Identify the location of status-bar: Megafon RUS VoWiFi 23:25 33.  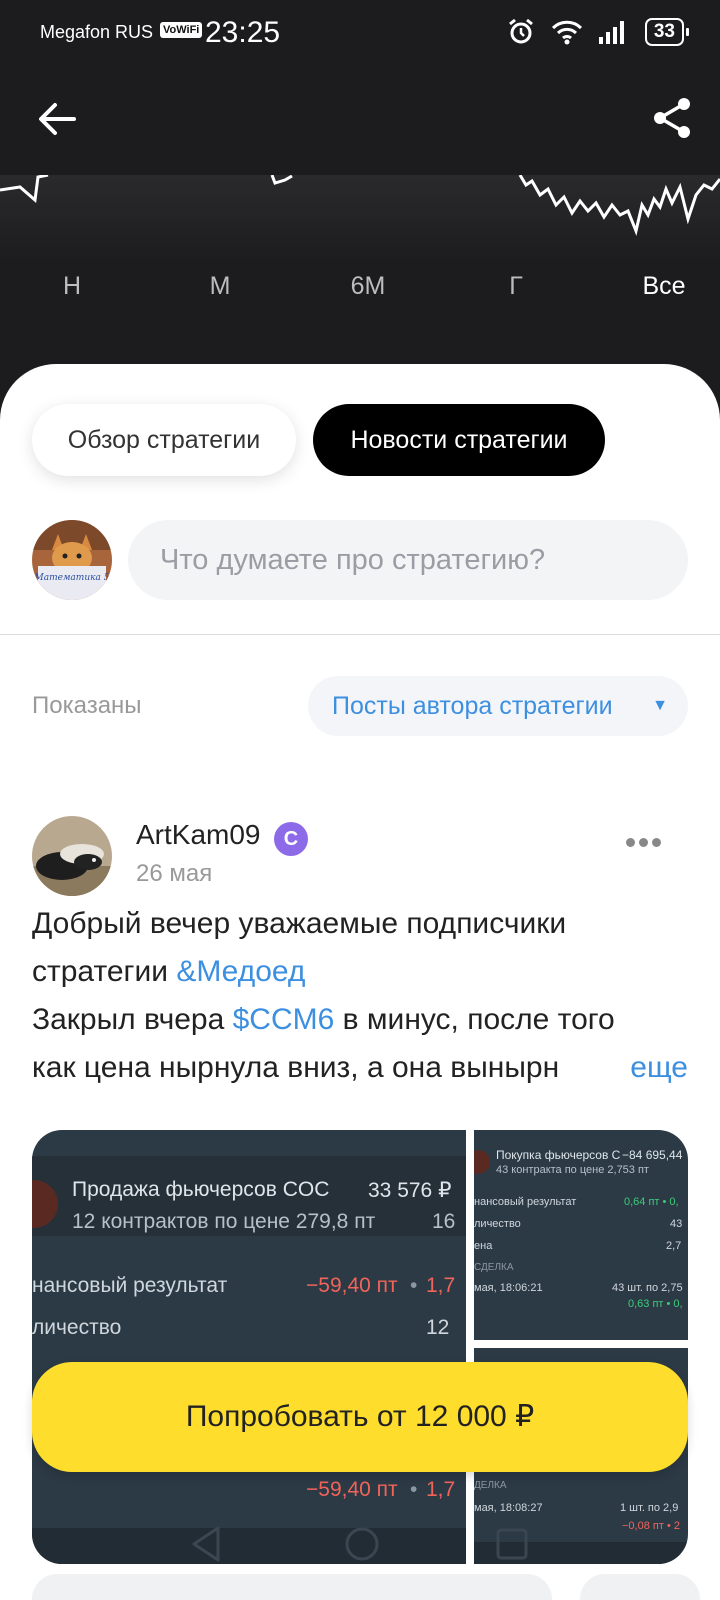
(360, 35).